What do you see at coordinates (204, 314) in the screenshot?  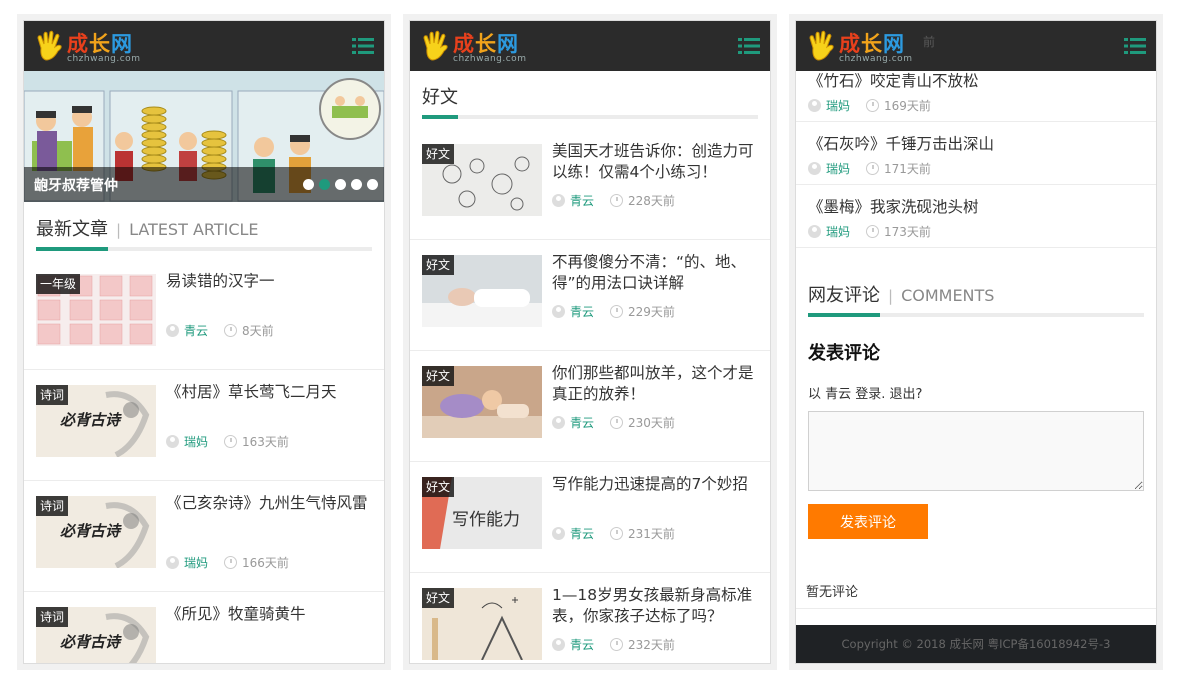 I see `article-item: 一年级 易读错的汉字一 青云 8天前` at bounding box center [204, 314].